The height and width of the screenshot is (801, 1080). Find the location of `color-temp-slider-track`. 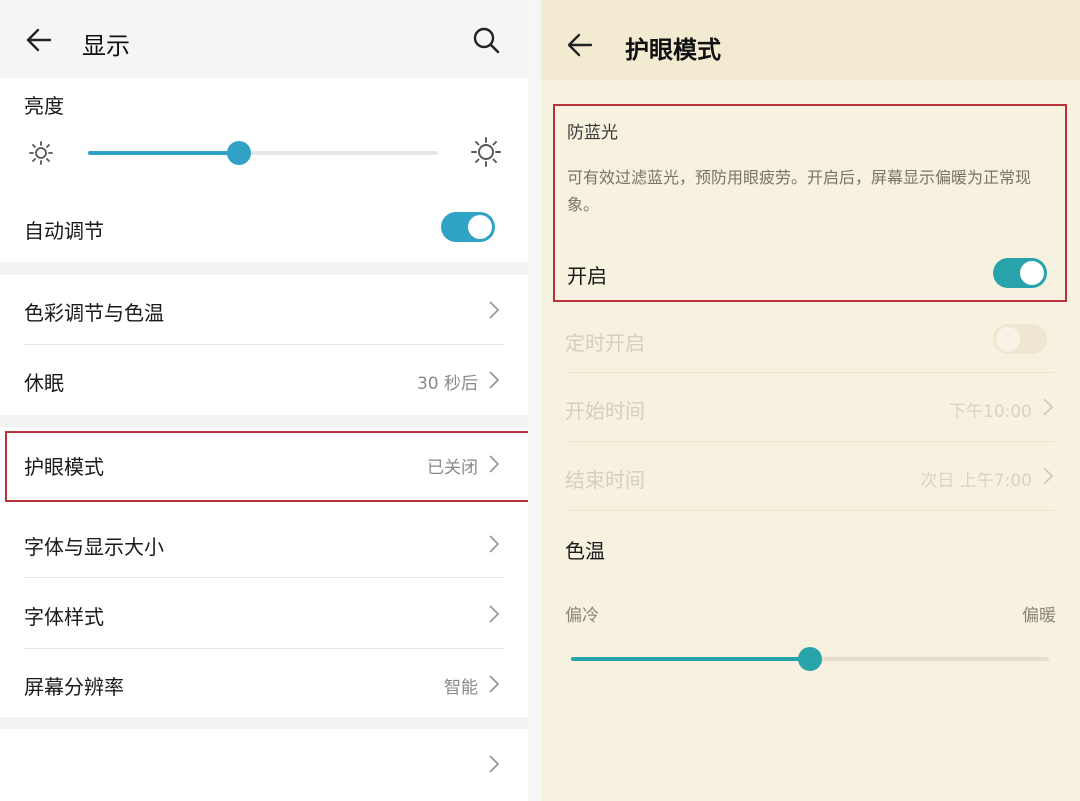

color-temp-slider-track is located at coordinates (810, 659).